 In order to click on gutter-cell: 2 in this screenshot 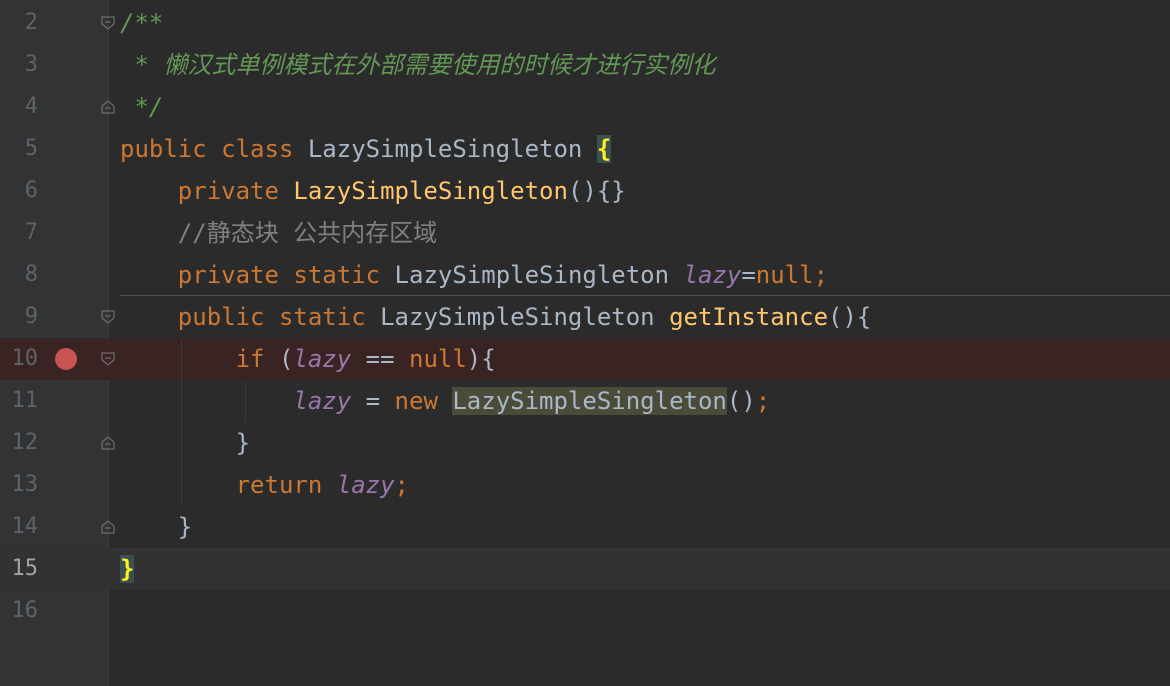, I will do `click(57, 23)`.